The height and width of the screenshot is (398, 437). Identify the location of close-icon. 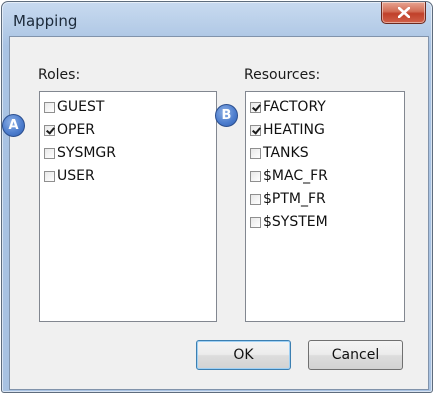
(404, 12).